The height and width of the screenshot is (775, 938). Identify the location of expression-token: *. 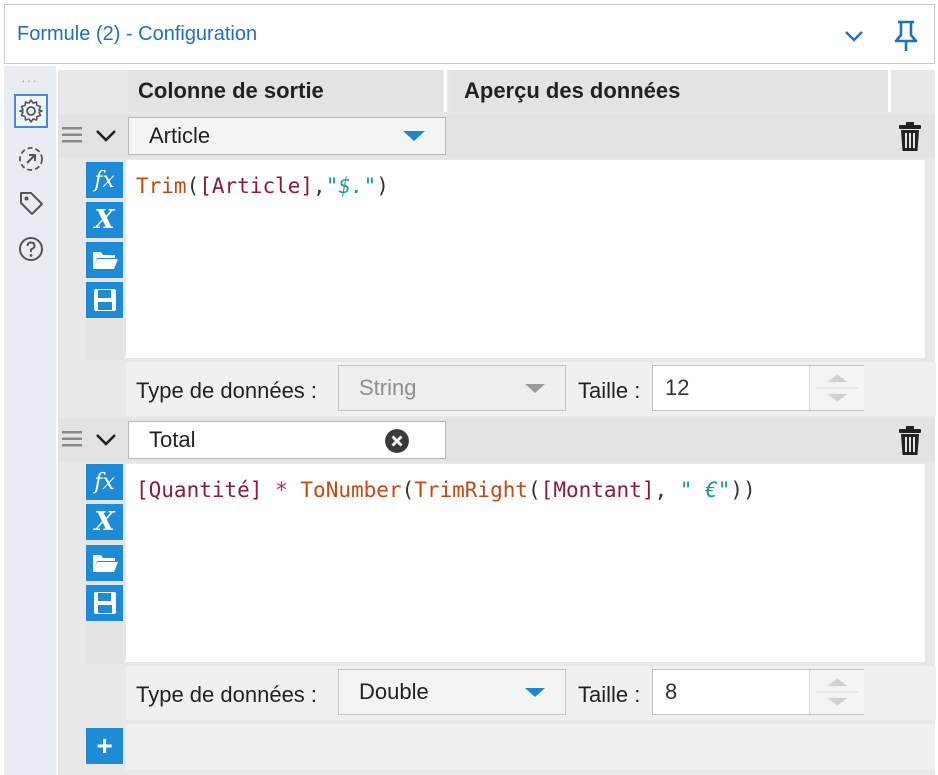
(281, 490).